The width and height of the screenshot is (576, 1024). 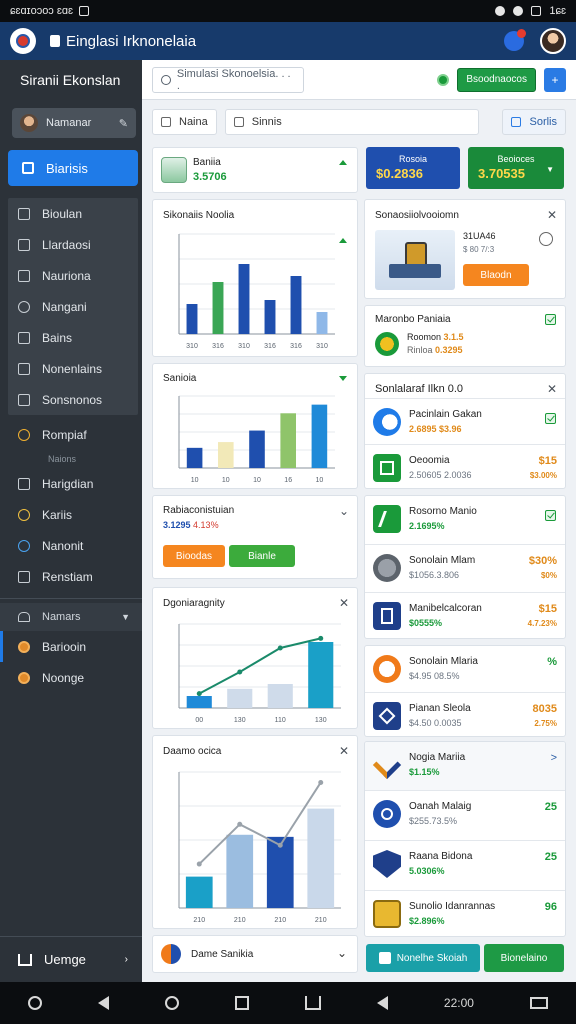 What do you see at coordinates (423, 958) in the screenshot?
I see `bottom-button-teal: Nonelhe Skoiah` at bounding box center [423, 958].